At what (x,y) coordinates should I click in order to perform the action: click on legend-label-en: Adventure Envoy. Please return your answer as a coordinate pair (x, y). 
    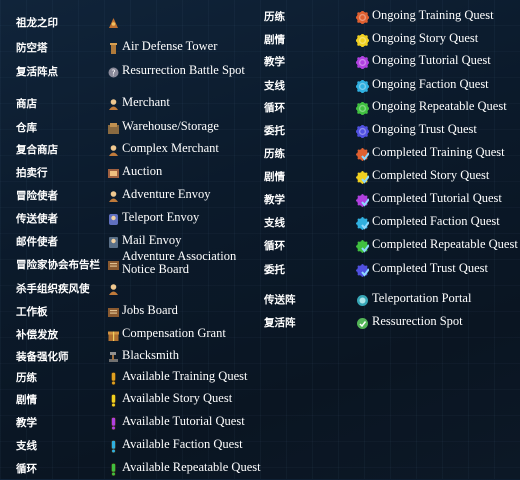
    Looking at the image, I should click on (166, 194).